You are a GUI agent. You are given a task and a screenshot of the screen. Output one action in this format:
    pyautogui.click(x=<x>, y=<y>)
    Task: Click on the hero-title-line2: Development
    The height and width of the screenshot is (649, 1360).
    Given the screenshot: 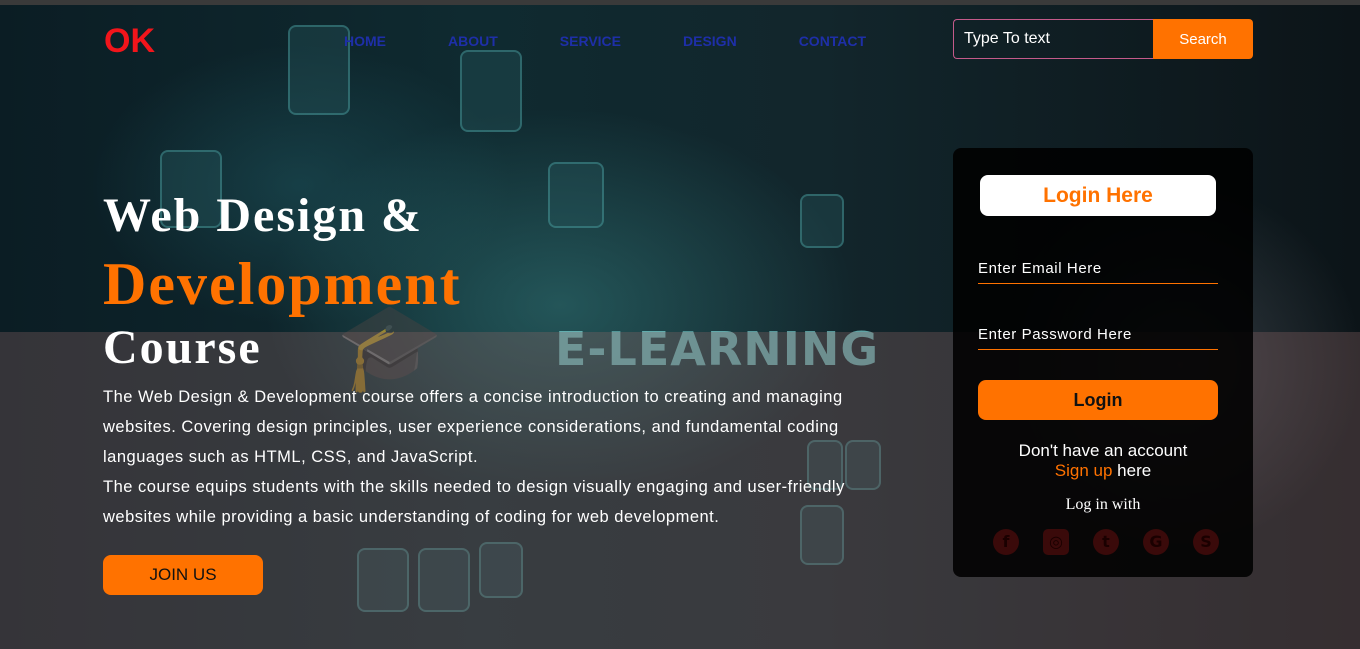 What is the action you would take?
    pyautogui.click(x=282, y=284)
    